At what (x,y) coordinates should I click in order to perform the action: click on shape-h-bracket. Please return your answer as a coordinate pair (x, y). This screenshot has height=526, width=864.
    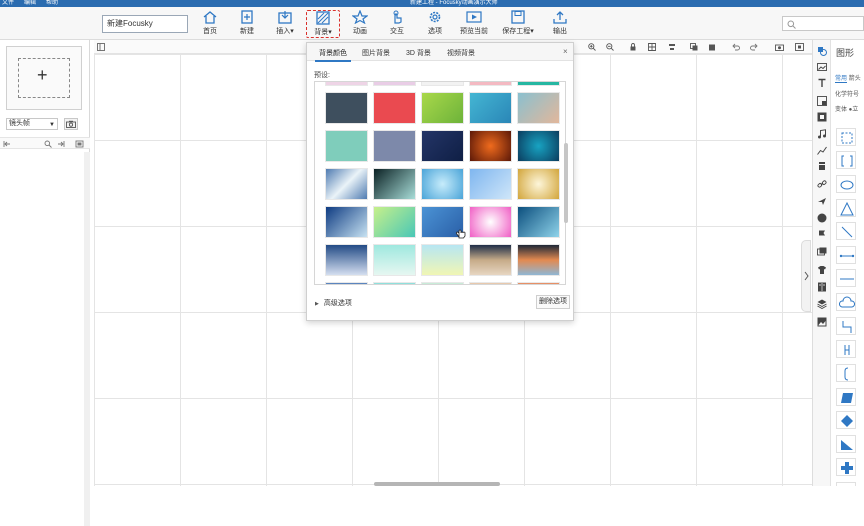
    Looking at the image, I should click on (846, 349).